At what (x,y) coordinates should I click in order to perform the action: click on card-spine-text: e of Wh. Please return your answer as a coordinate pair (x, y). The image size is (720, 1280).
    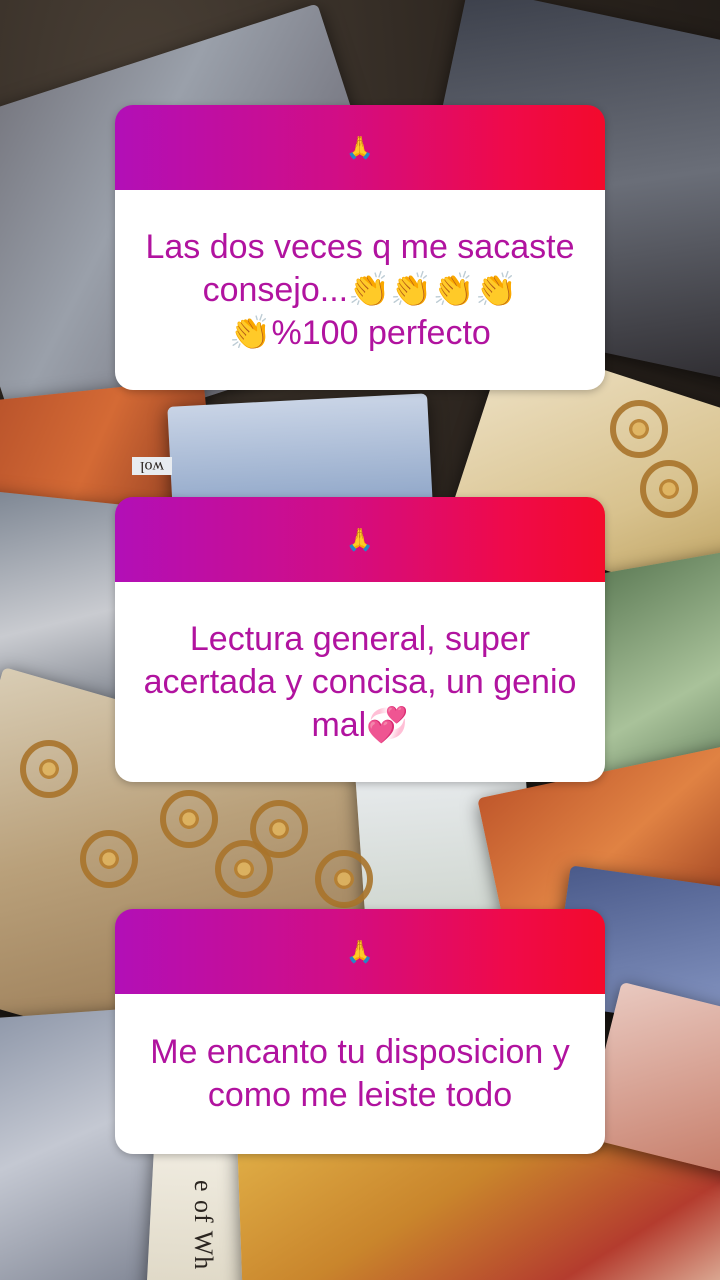
    Looking at the image, I should click on (203, 1225).